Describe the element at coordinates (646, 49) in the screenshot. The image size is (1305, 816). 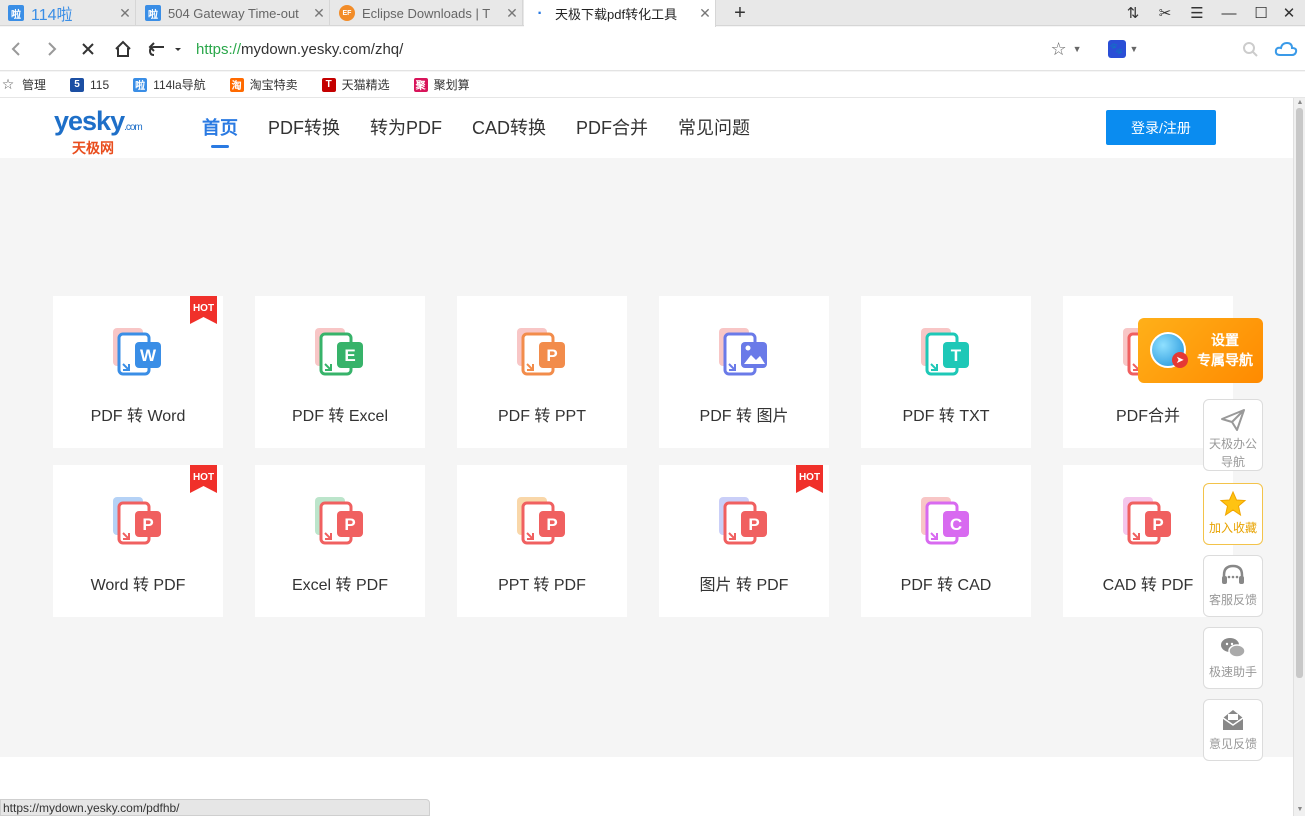
I see `address-bar: https://mydown.yesky.com/zhq/` at that location.